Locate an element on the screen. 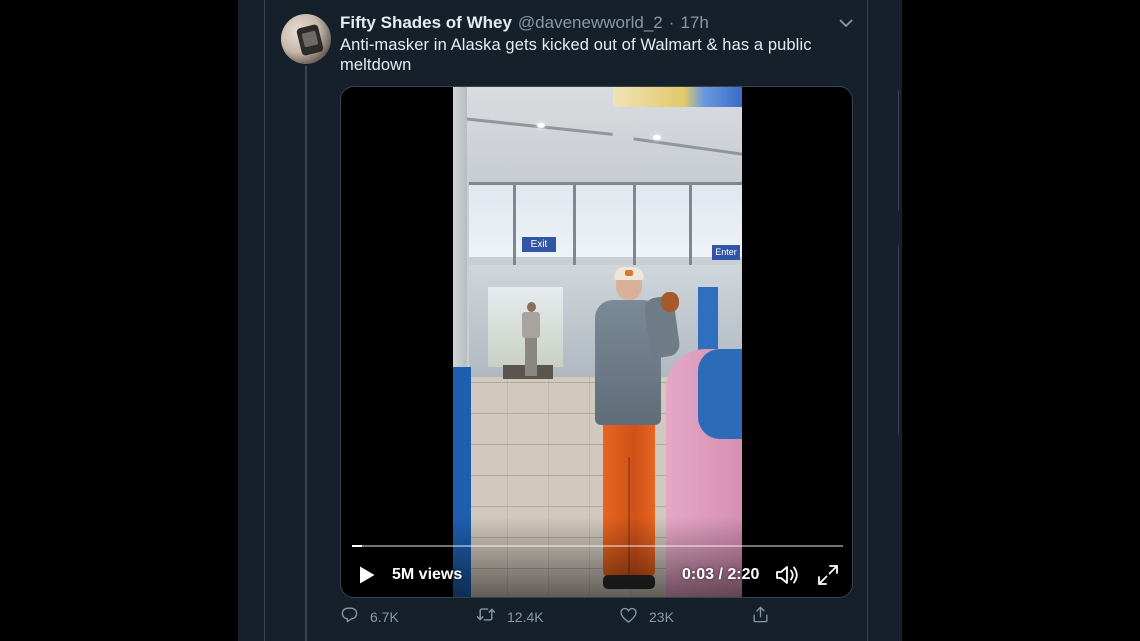 This screenshot has width=1140, height=641. play-icon is located at coordinates (367, 575).